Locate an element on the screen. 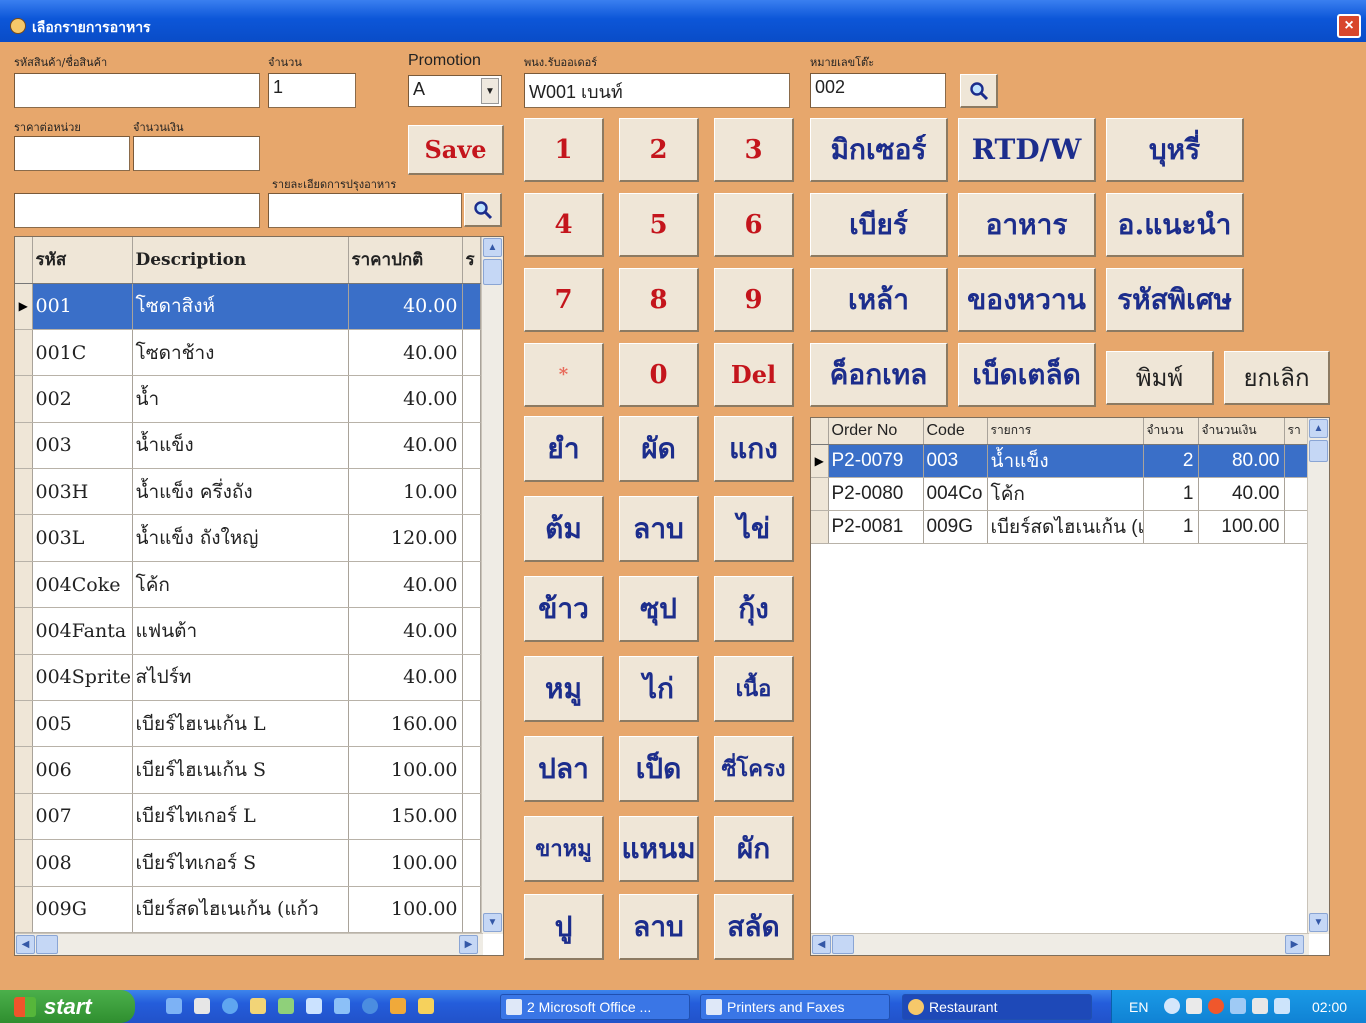  food-key-button: กุ้ง is located at coordinates (754, 609).